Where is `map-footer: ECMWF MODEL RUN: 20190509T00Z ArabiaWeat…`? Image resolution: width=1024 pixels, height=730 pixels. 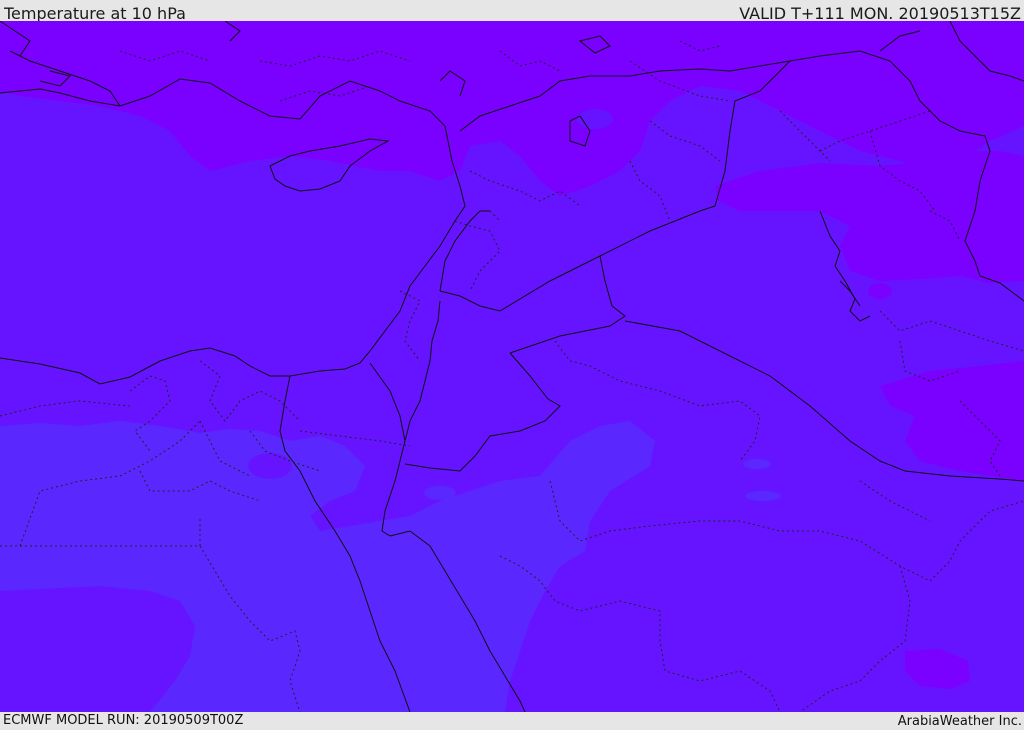 map-footer: ECMWF MODEL RUN: 20190509T00Z ArabiaWeat… is located at coordinates (512, 720).